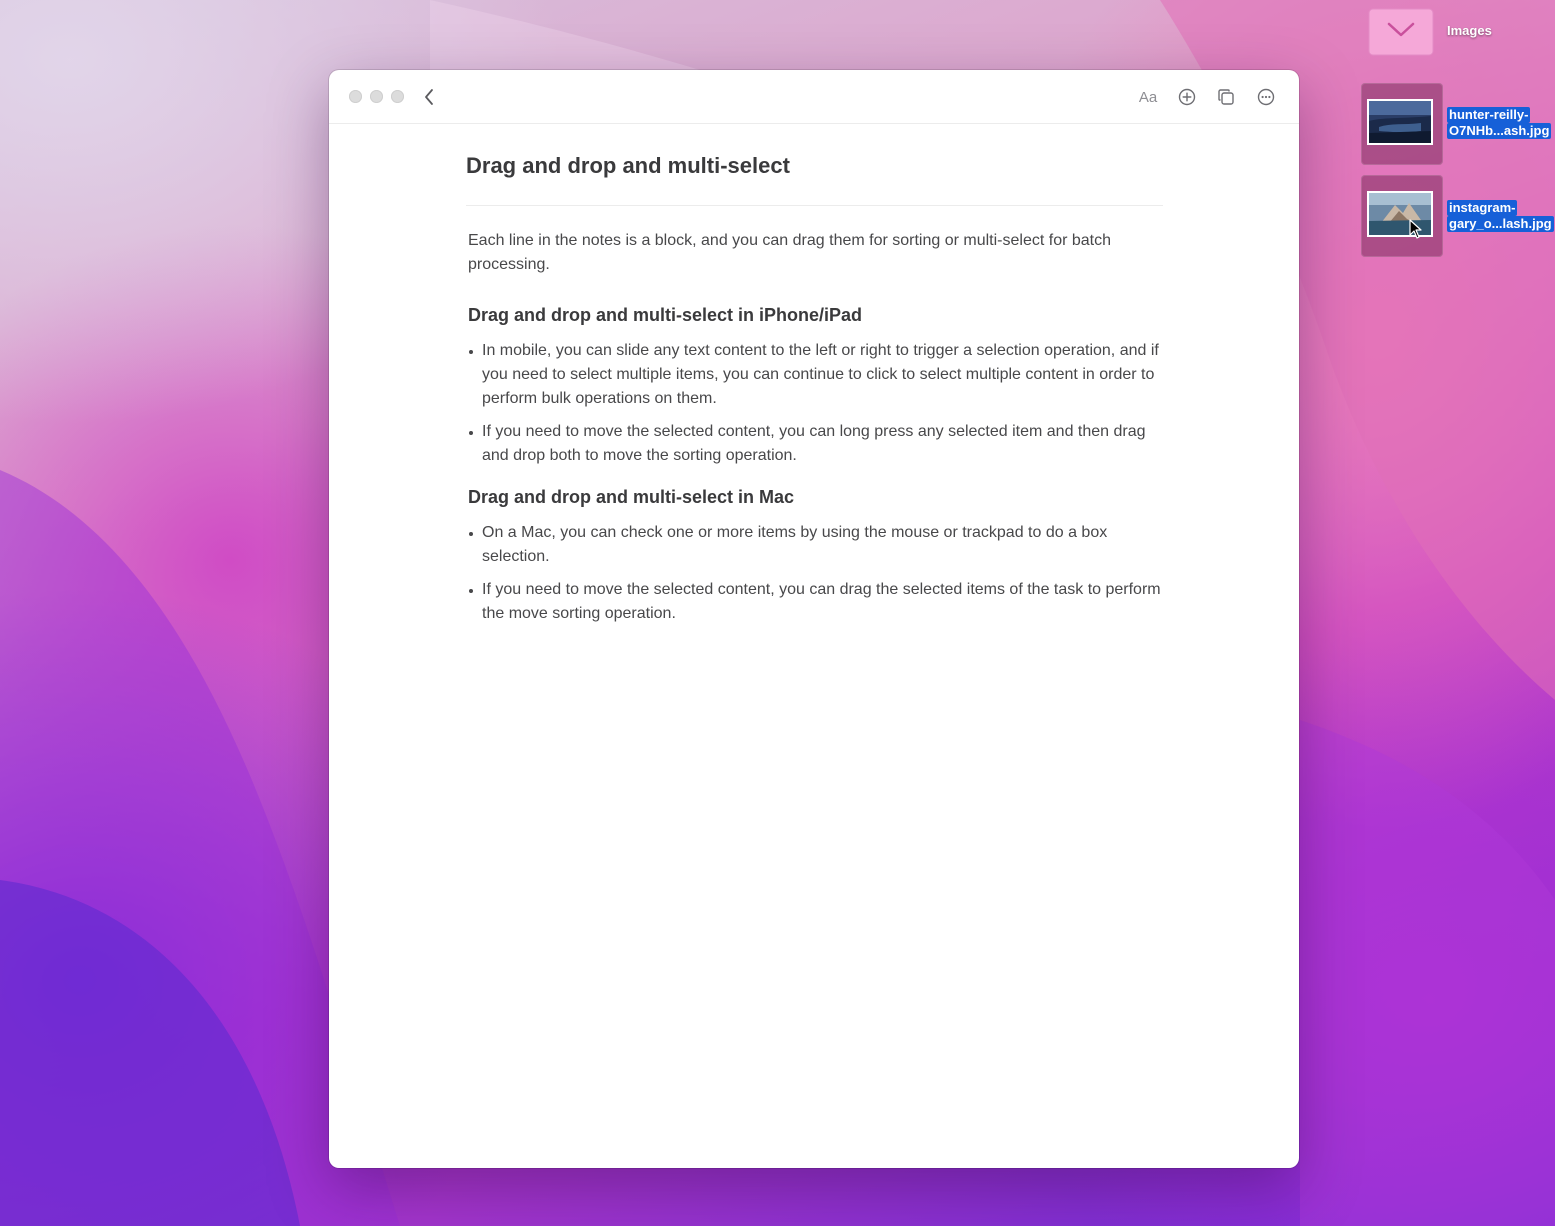  I want to click on window-toolbar: Aa, so click(814, 97).